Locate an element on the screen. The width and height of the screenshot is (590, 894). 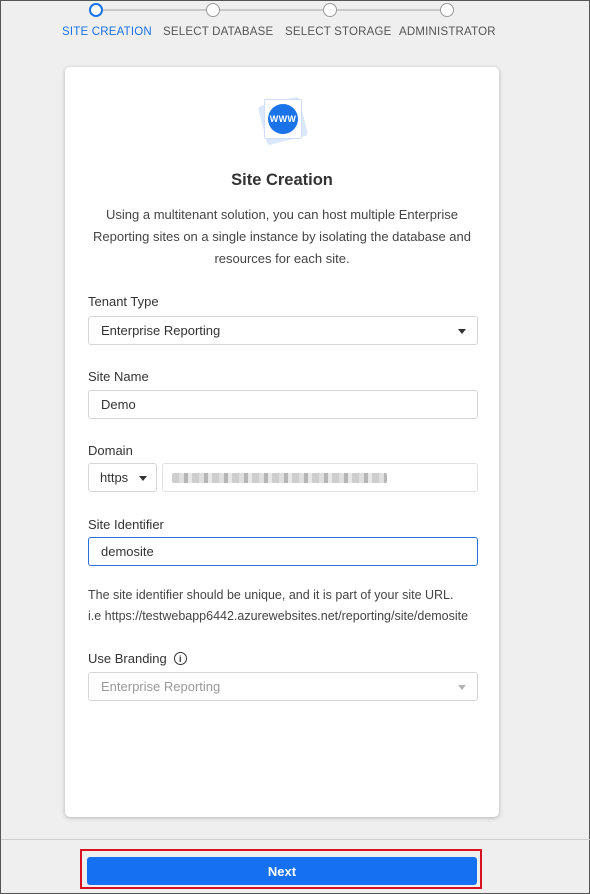
use-branding-label: Use Branding is located at coordinates (127, 658).